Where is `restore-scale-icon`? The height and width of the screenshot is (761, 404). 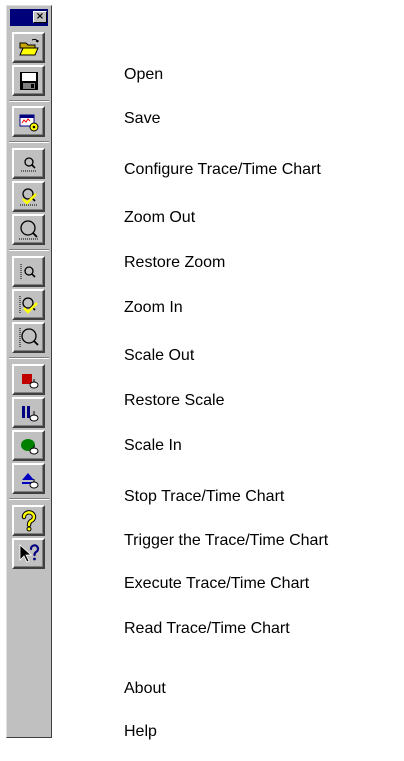
restore-scale-icon is located at coordinates (28, 304).